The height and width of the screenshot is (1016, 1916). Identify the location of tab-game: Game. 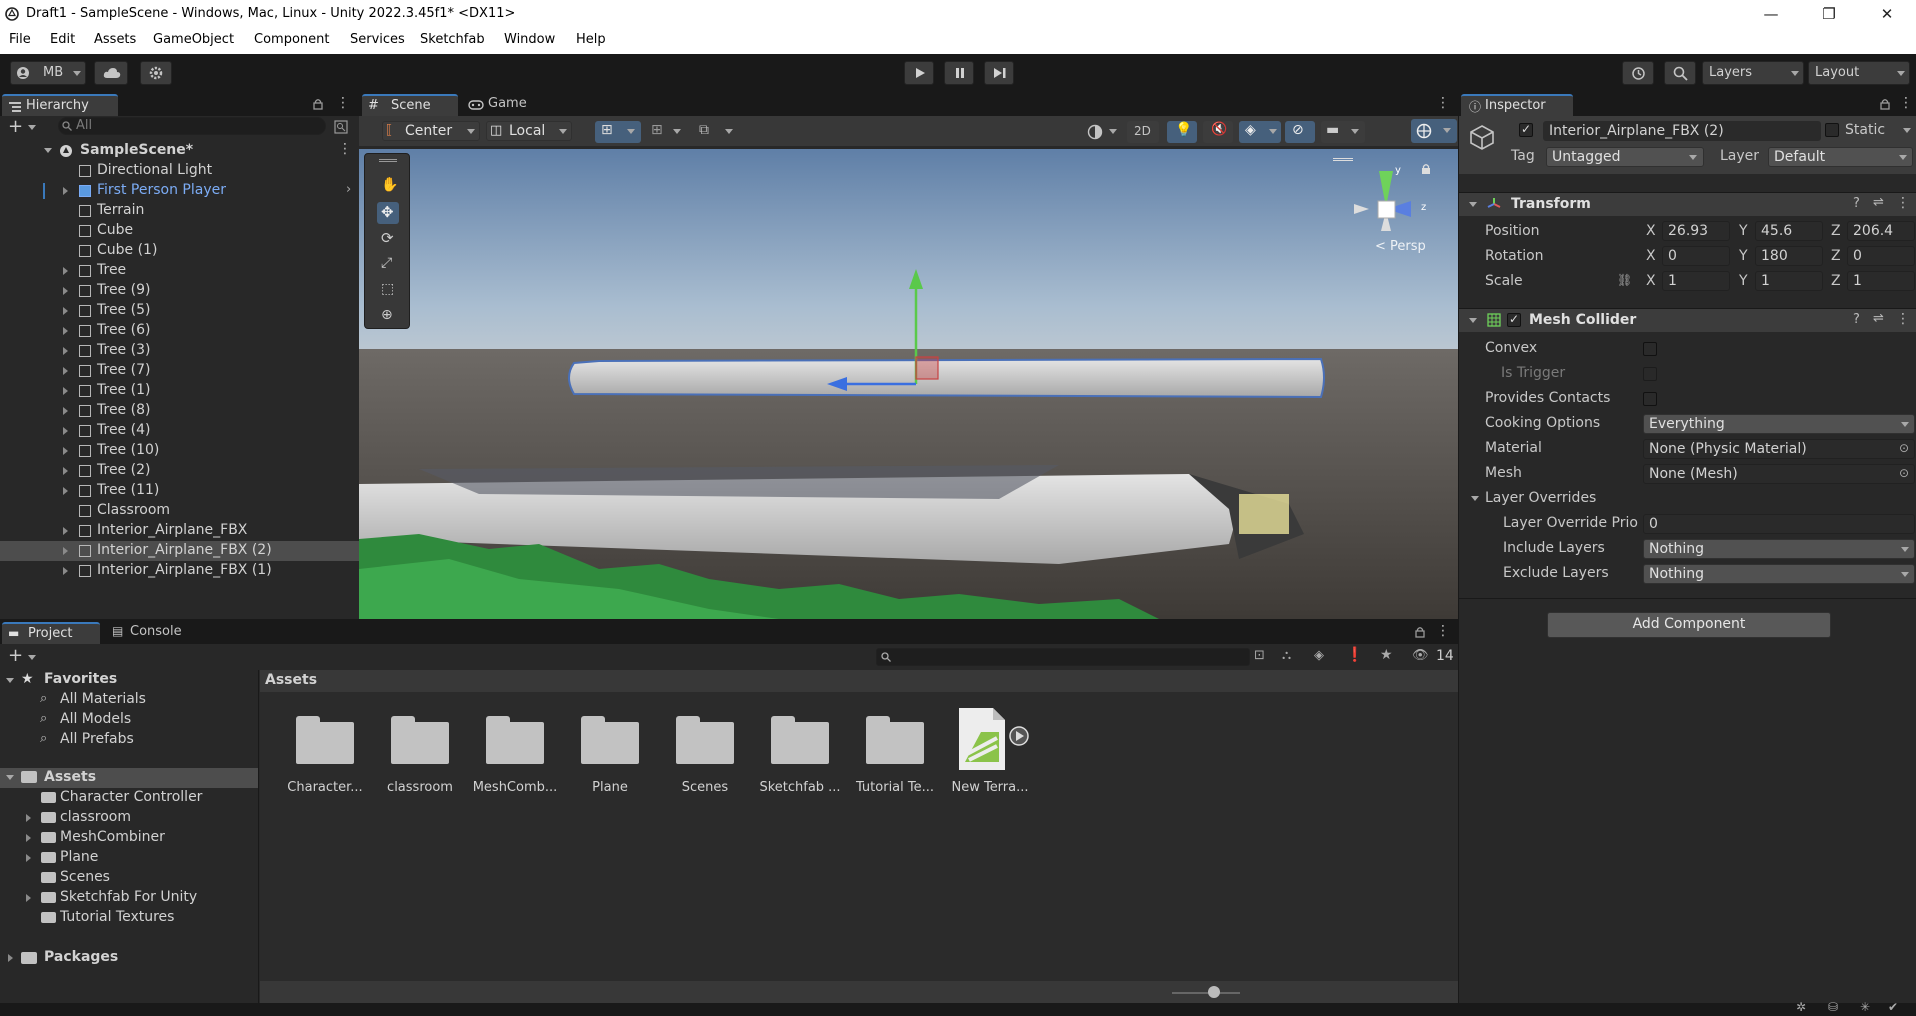
(504, 105).